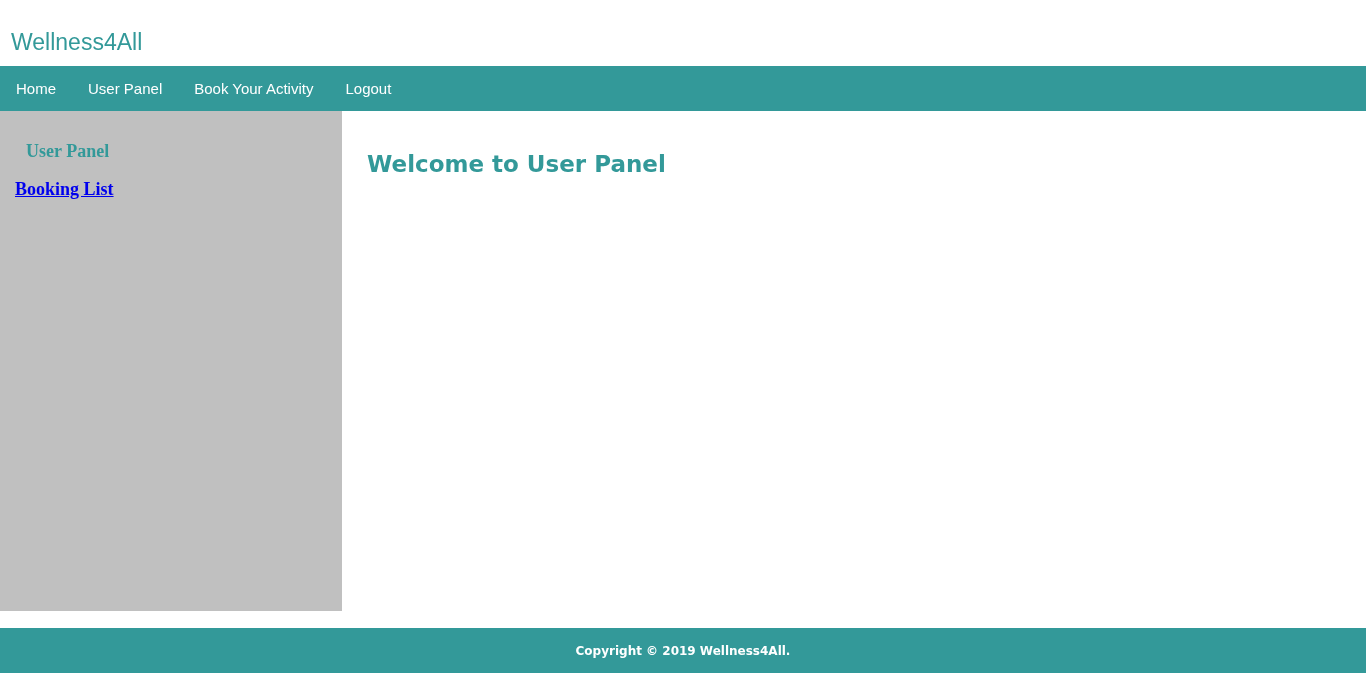 Image resolution: width=1366 pixels, height=678 pixels. I want to click on copyright-text: Copyright © 2019 Wellness4All., so click(683, 650).